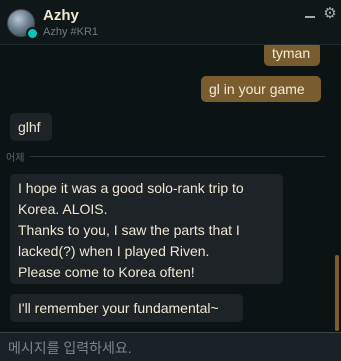  What do you see at coordinates (31, 127) in the screenshot?
I see `message-bubble-received: glhf` at bounding box center [31, 127].